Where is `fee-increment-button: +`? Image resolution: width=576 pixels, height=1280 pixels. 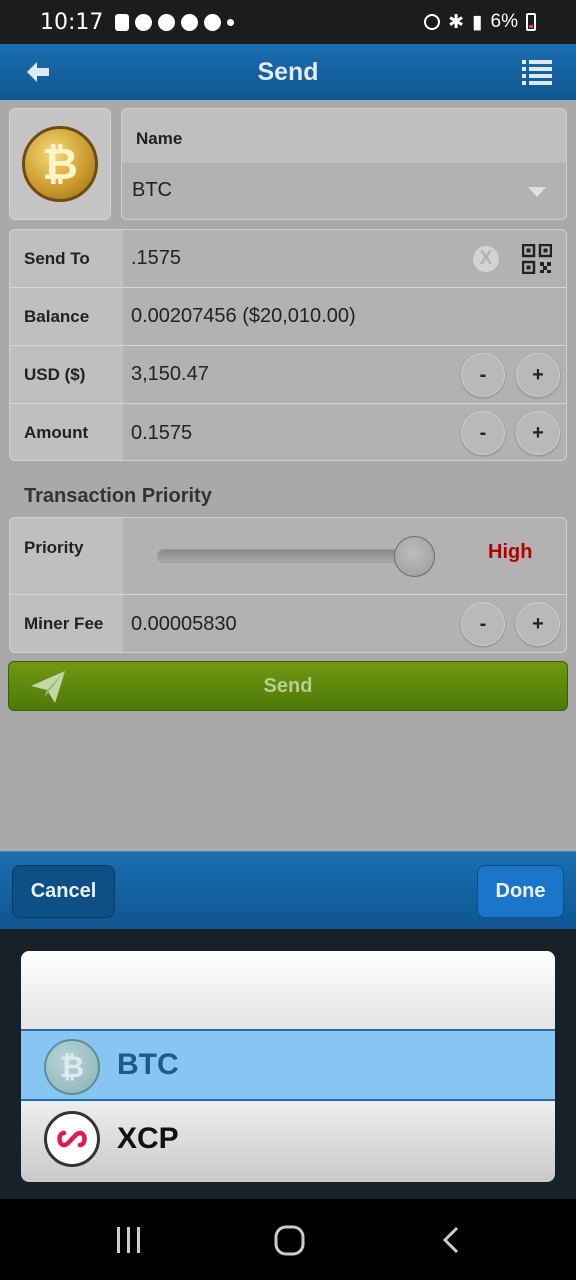 fee-increment-button: + is located at coordinates (538, 624).